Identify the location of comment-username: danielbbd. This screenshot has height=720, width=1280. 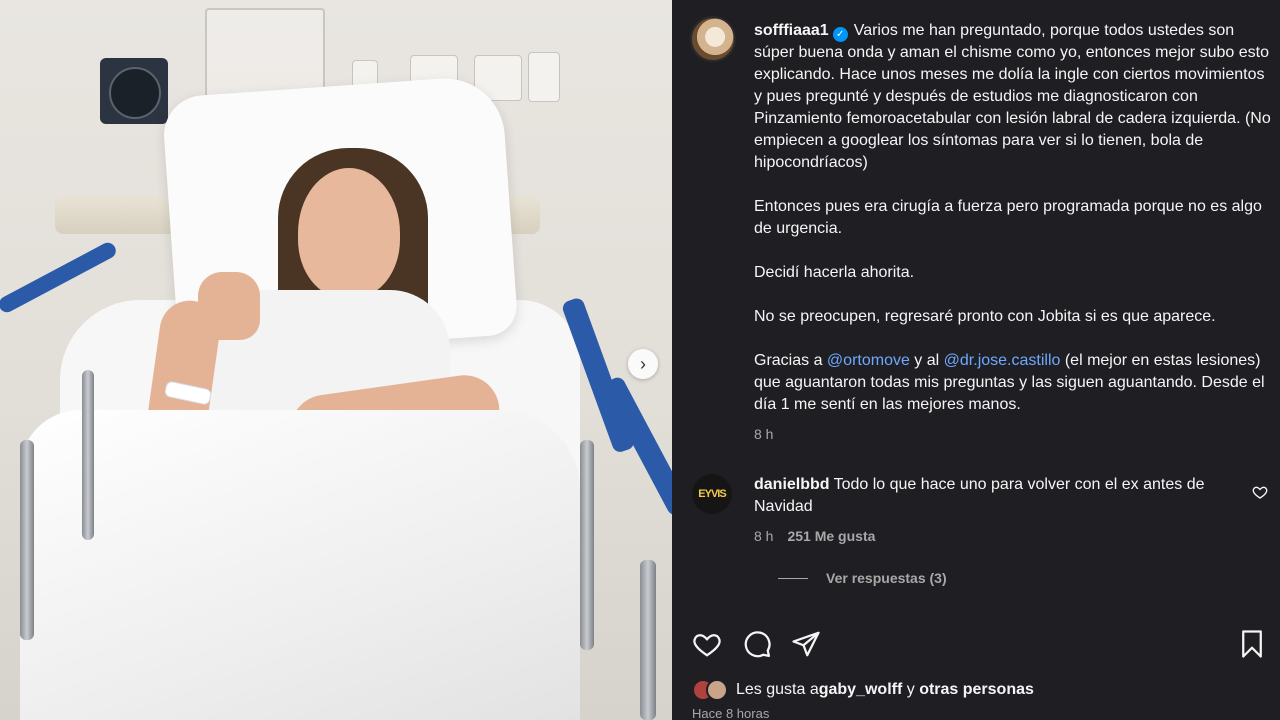
(792, 484).